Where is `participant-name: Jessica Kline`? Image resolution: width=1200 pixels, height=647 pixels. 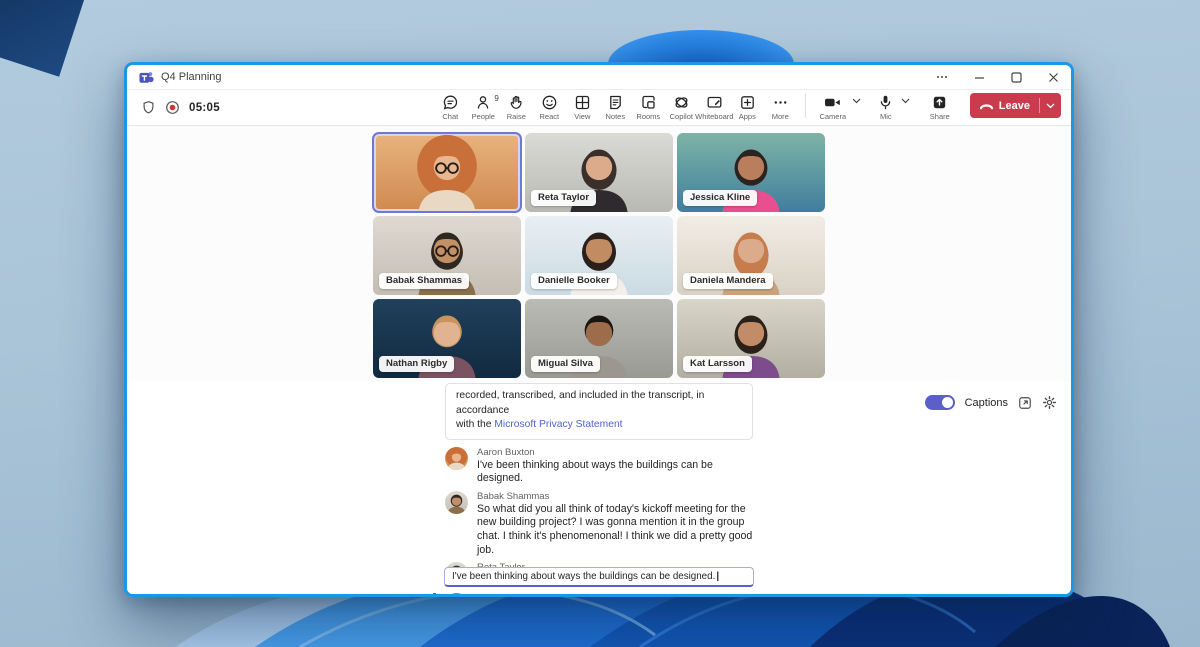 participant-name: Jessica Kline is located at coordinates (720, 198).